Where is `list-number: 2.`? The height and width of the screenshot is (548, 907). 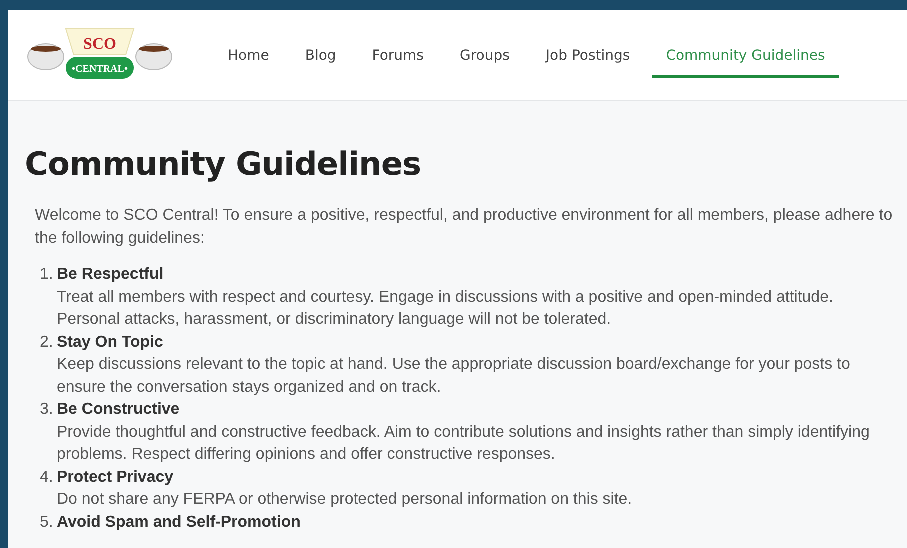 list-number: 2. is located at coordinates (47, 342).